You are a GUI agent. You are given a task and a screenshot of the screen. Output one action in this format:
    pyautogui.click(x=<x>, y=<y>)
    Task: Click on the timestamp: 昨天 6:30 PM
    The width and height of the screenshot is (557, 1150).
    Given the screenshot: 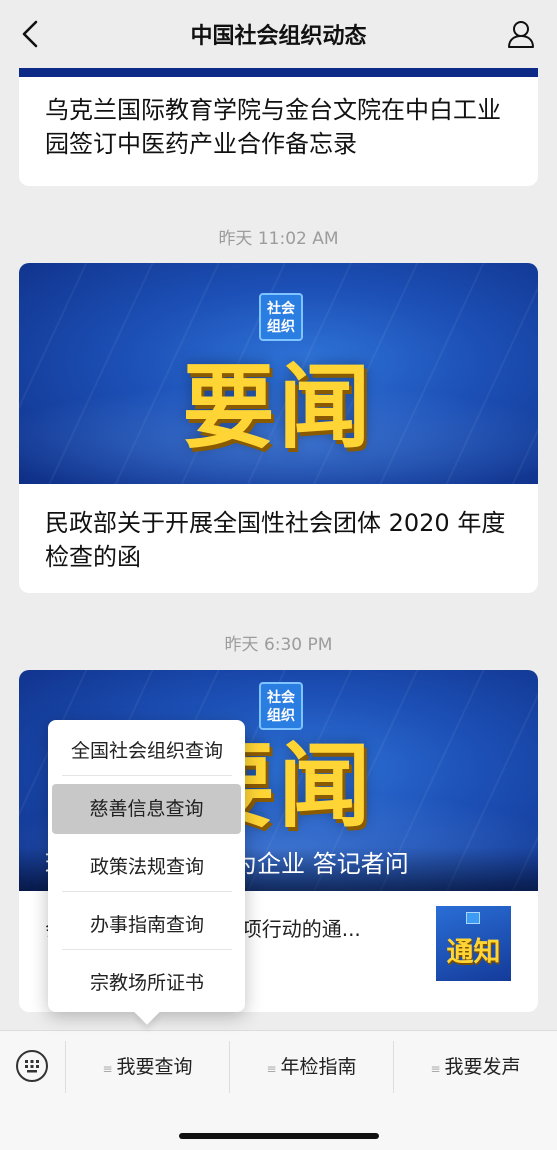 What is the action you would take?
    pyautogui.click(x=278, y=645)
    